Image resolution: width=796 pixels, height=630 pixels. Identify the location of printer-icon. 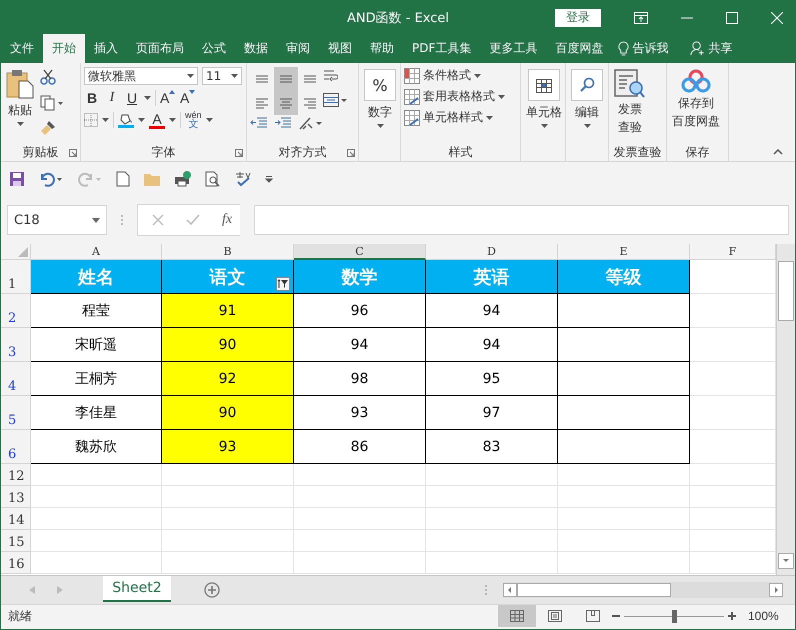
(183, 179).